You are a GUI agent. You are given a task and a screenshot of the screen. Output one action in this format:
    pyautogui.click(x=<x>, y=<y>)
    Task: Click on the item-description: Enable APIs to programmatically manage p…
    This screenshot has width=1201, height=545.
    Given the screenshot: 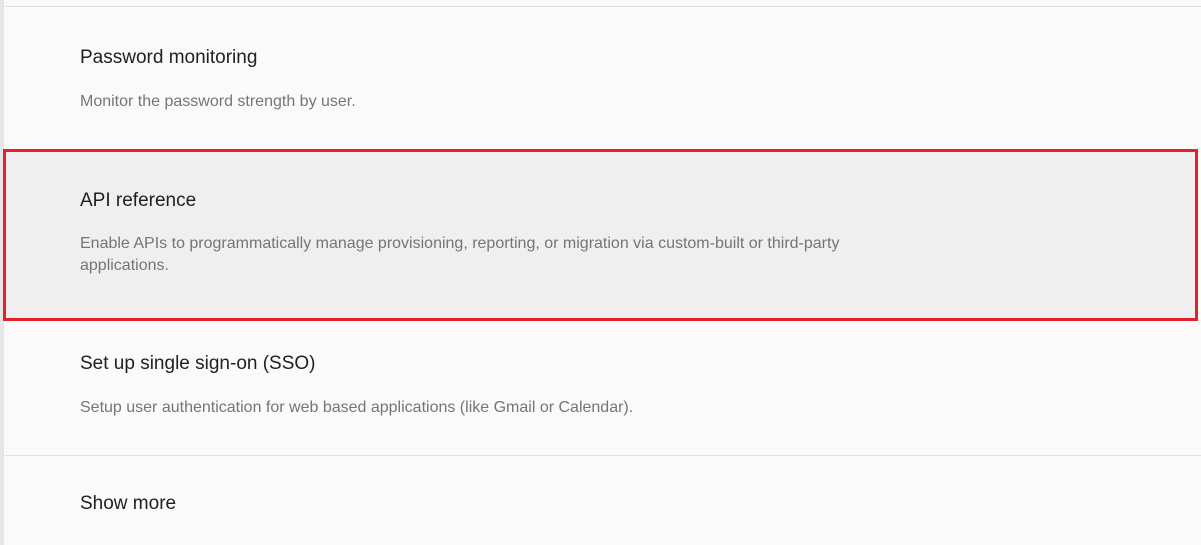 What is the action you would take?
    pyautogui.click(x=460, y=254)
    